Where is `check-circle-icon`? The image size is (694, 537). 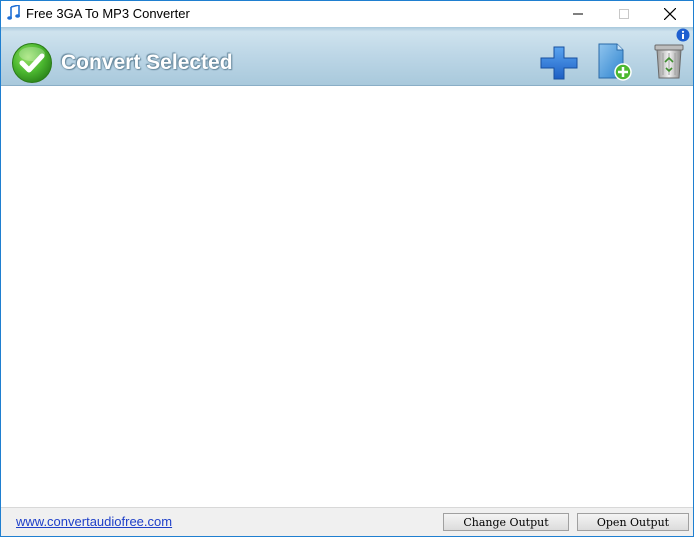
check-circle-icon is located at coordinates (32, 63).